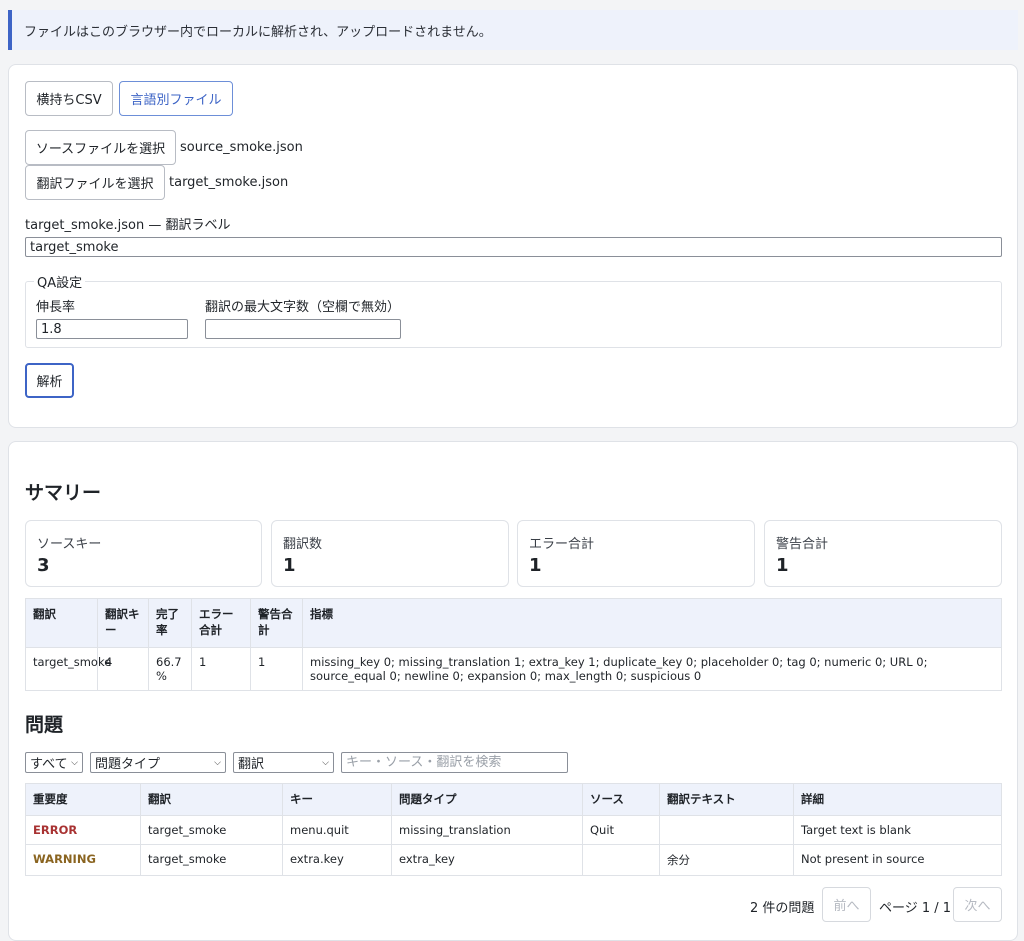 This screenshot has height=941, width=1024. I want to click on col-key: キー, so click(337, 799).